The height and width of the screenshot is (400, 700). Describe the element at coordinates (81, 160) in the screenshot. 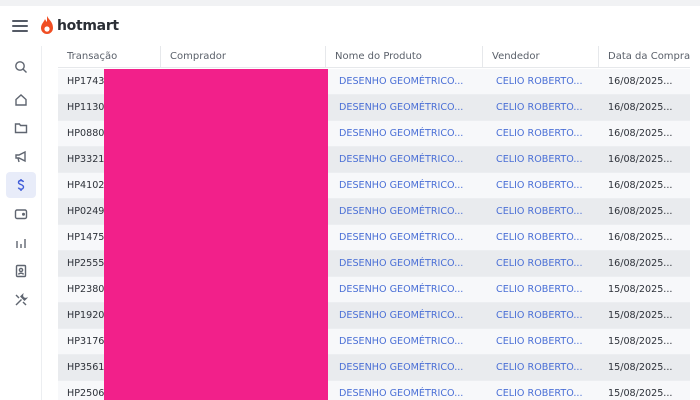

I see `transaction-id: HP33217` at that location.